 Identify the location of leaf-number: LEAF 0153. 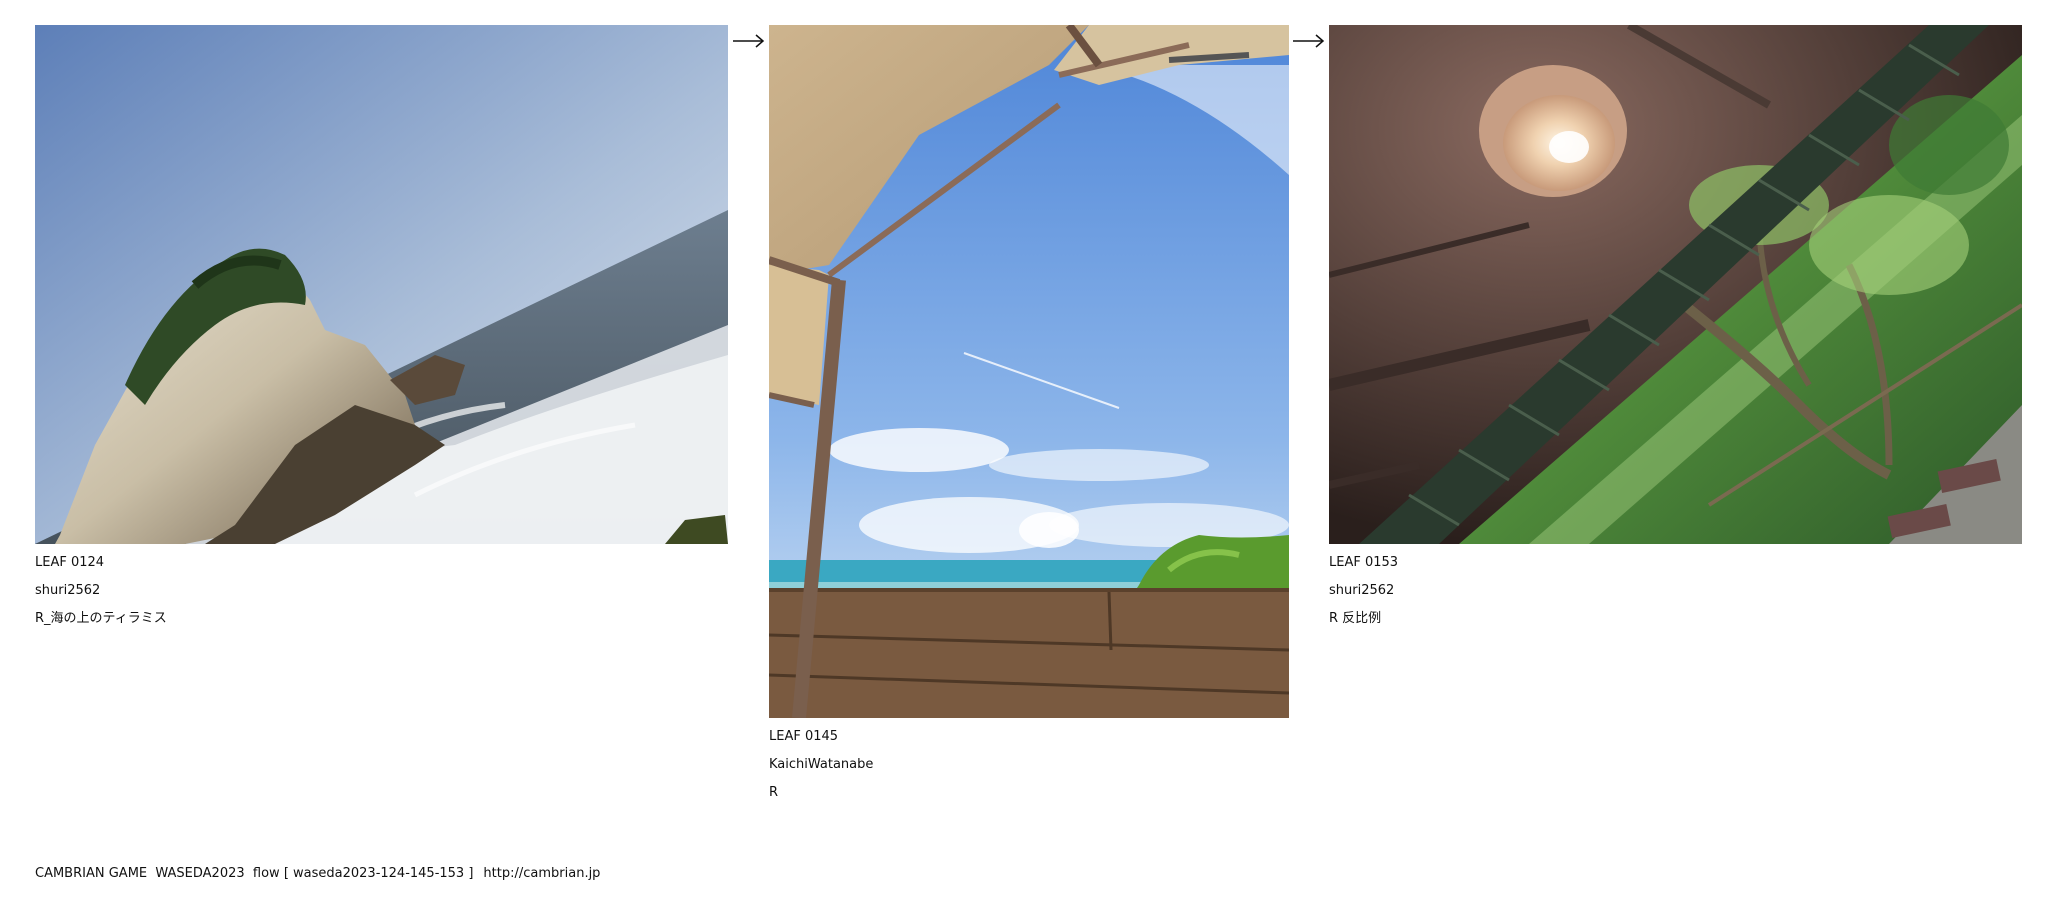
(1364, 562).